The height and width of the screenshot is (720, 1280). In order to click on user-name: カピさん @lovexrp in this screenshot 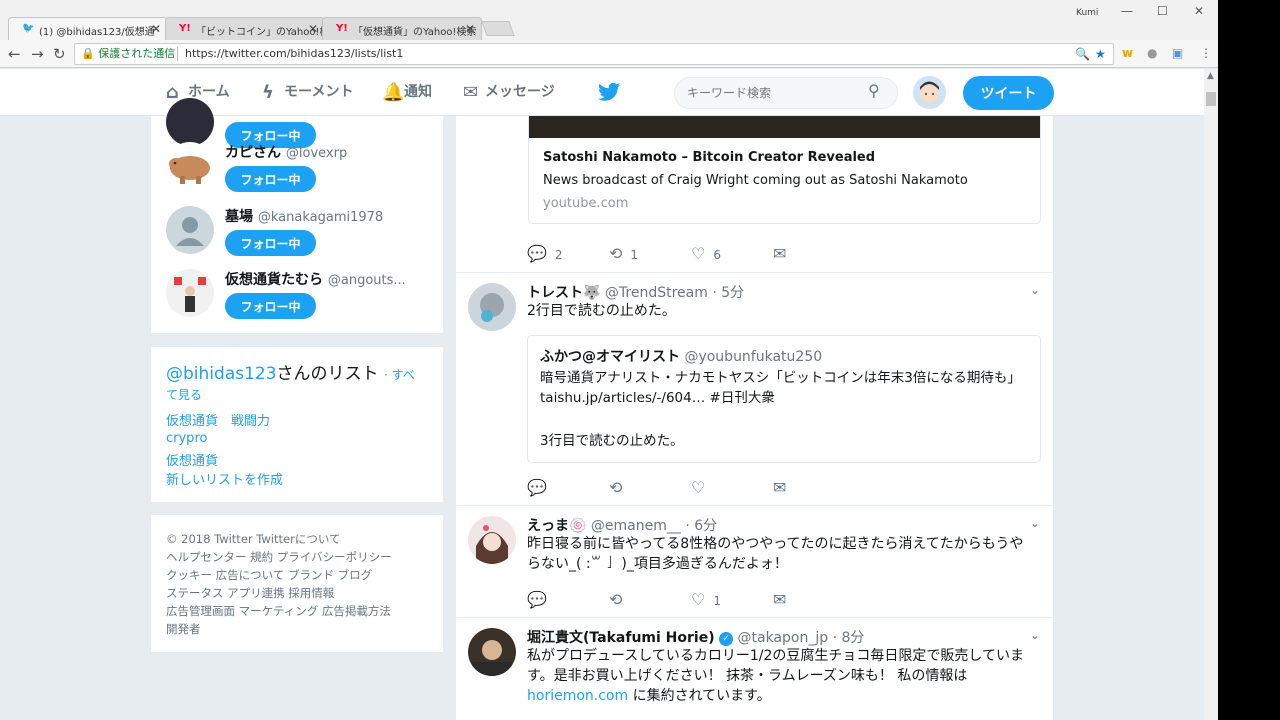, I will do `click(286, 152)`.